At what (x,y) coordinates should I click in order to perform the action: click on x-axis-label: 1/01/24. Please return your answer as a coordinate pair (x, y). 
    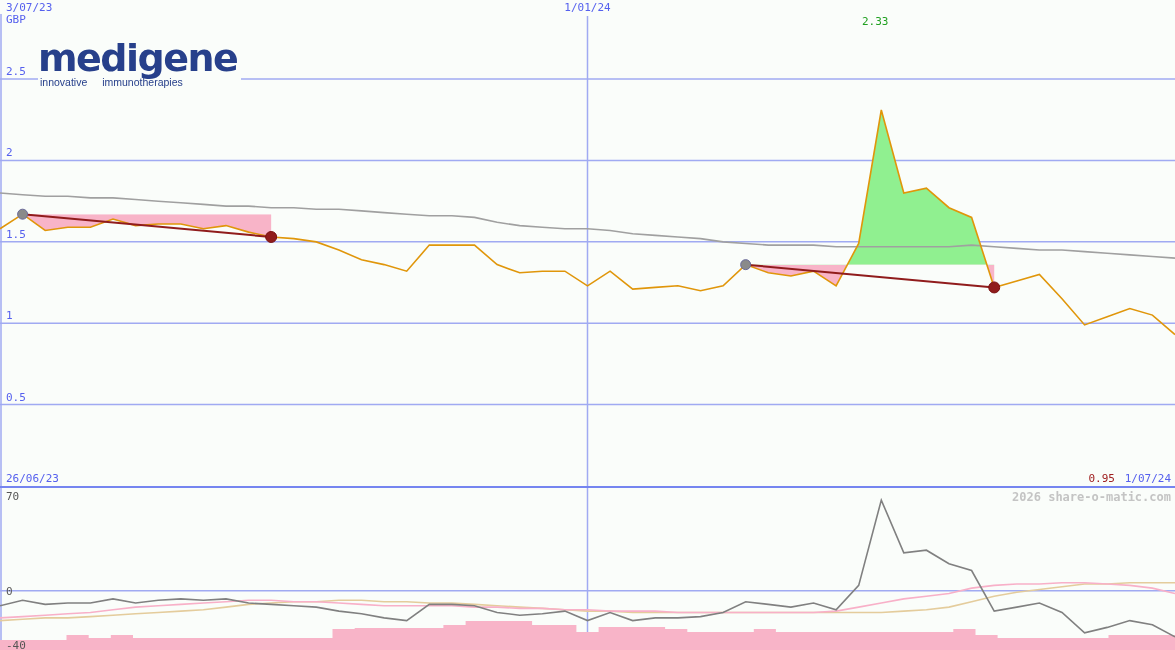
    Looking at the image, I should click on (587, 7).